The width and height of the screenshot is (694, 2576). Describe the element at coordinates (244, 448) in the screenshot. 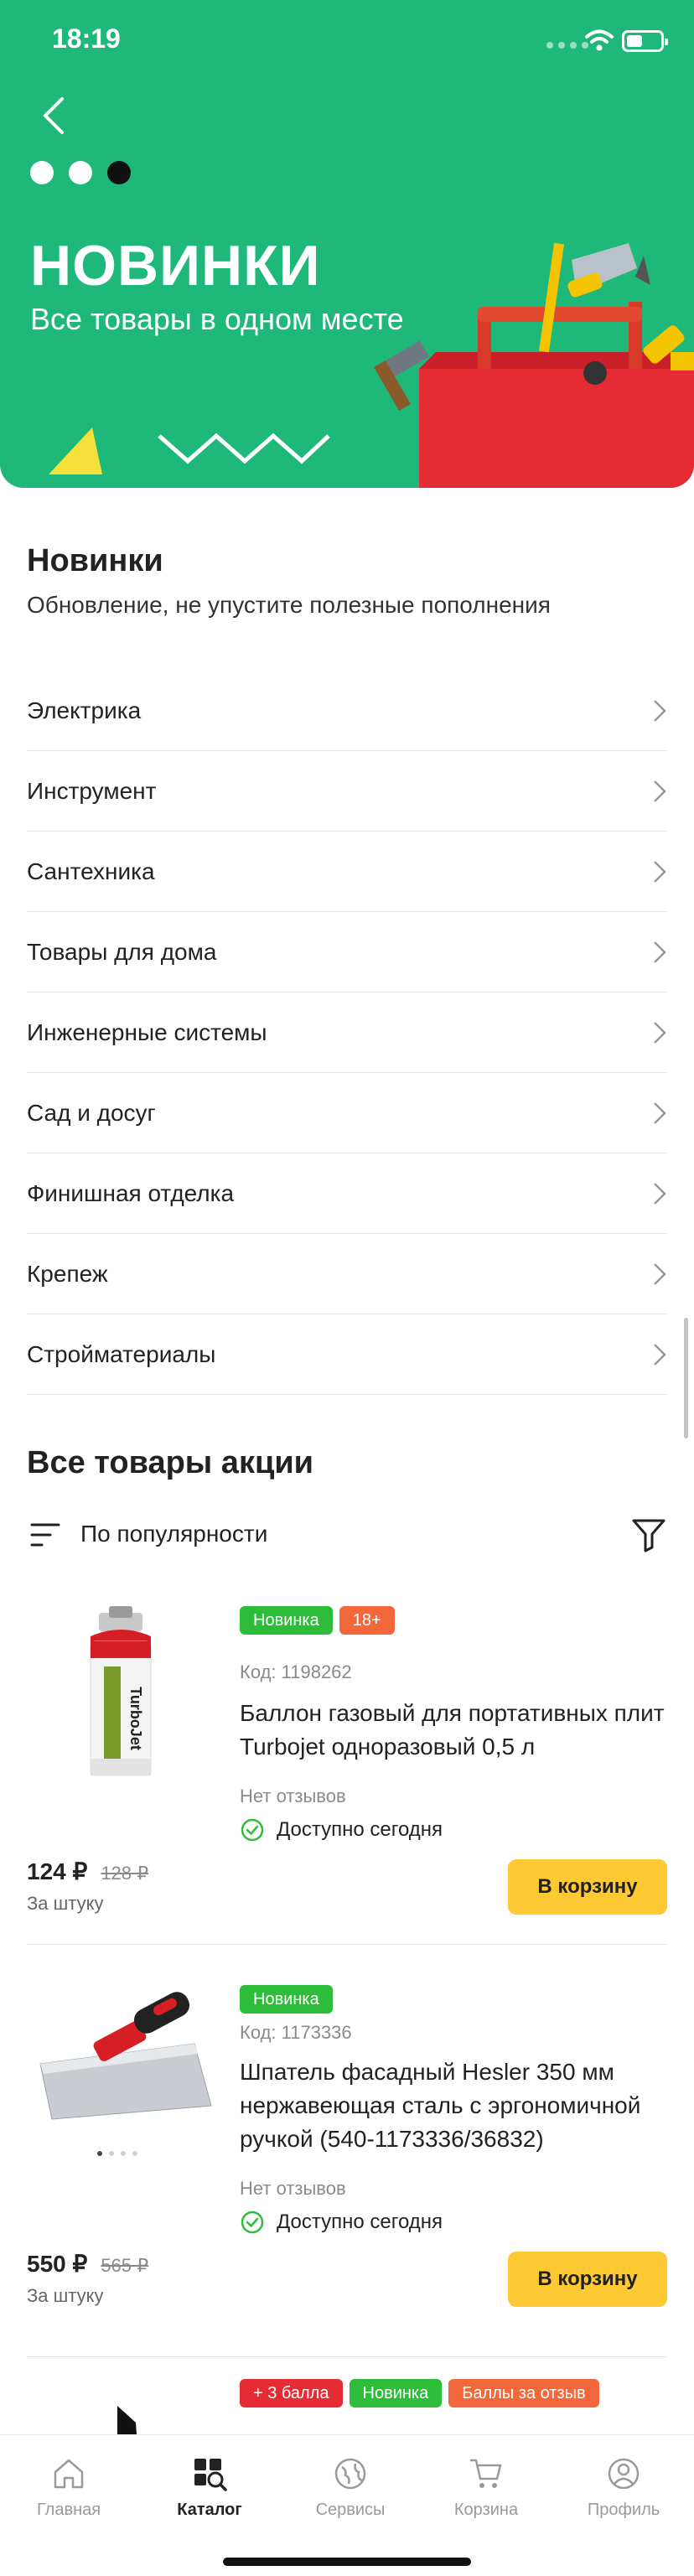

I see `zigzag-decoration` at that location.